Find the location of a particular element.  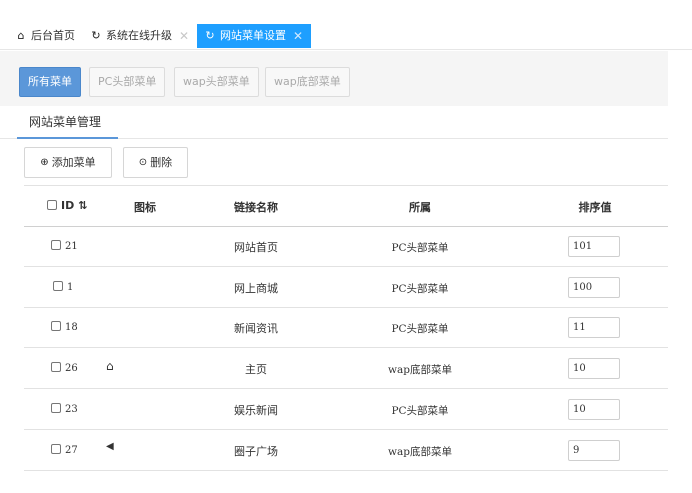

row-link-name: 新闻资讯 is located at coordinates (256, 328).